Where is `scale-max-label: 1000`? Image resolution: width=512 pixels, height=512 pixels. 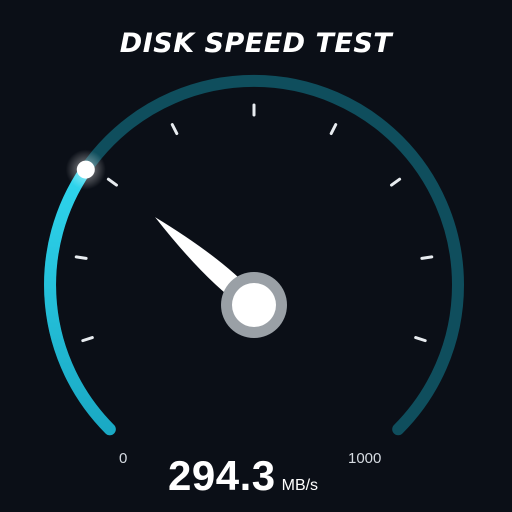 scale-max-label: 1000 is located at coordinates (365, 458).